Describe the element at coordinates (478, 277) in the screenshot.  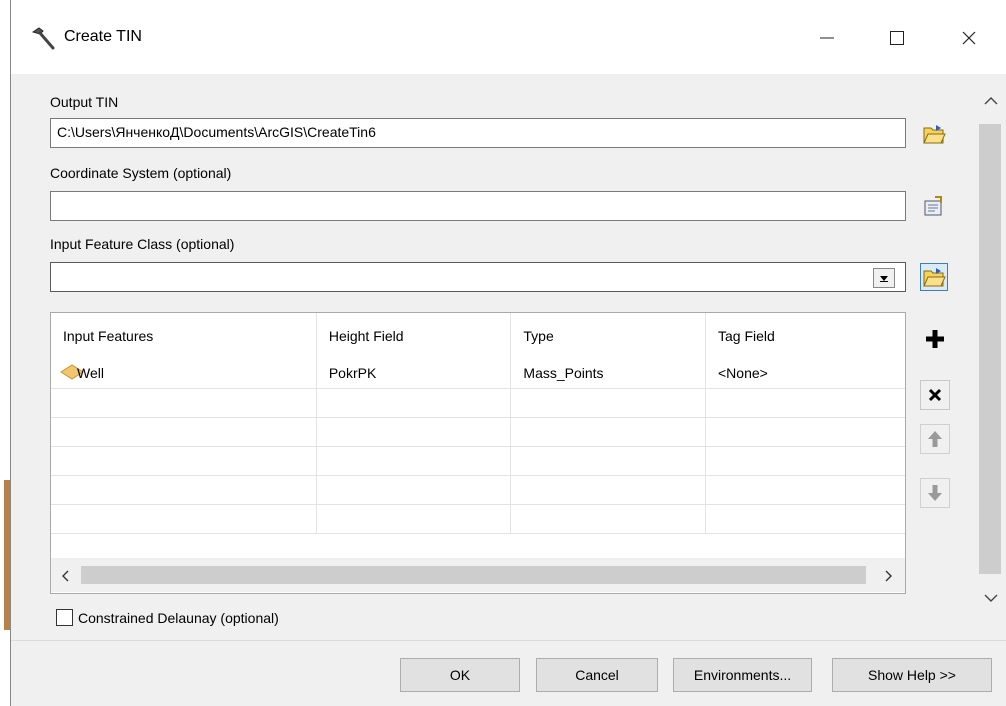
I see `input-feature-class-combobox` at that location.